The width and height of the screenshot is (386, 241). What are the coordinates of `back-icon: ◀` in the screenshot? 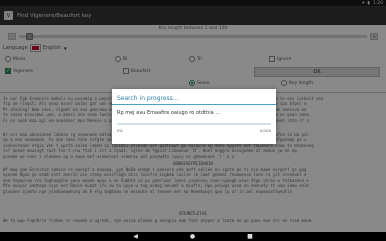 It's located at (135, 236).